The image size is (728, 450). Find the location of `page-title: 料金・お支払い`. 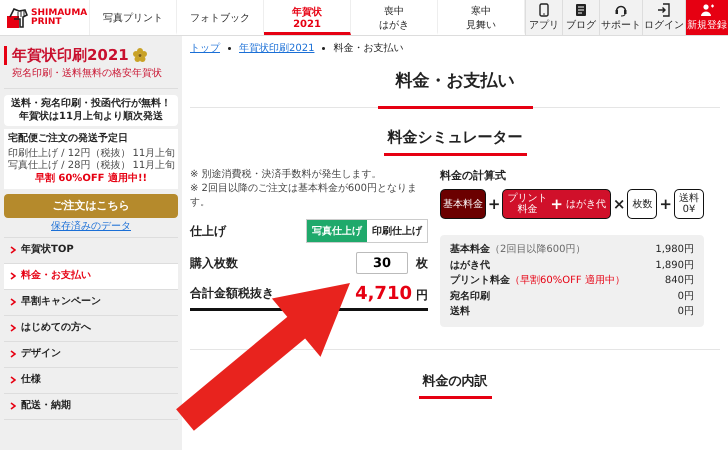

page-title: 料金・お支払い is located at coordinates (455, 89).